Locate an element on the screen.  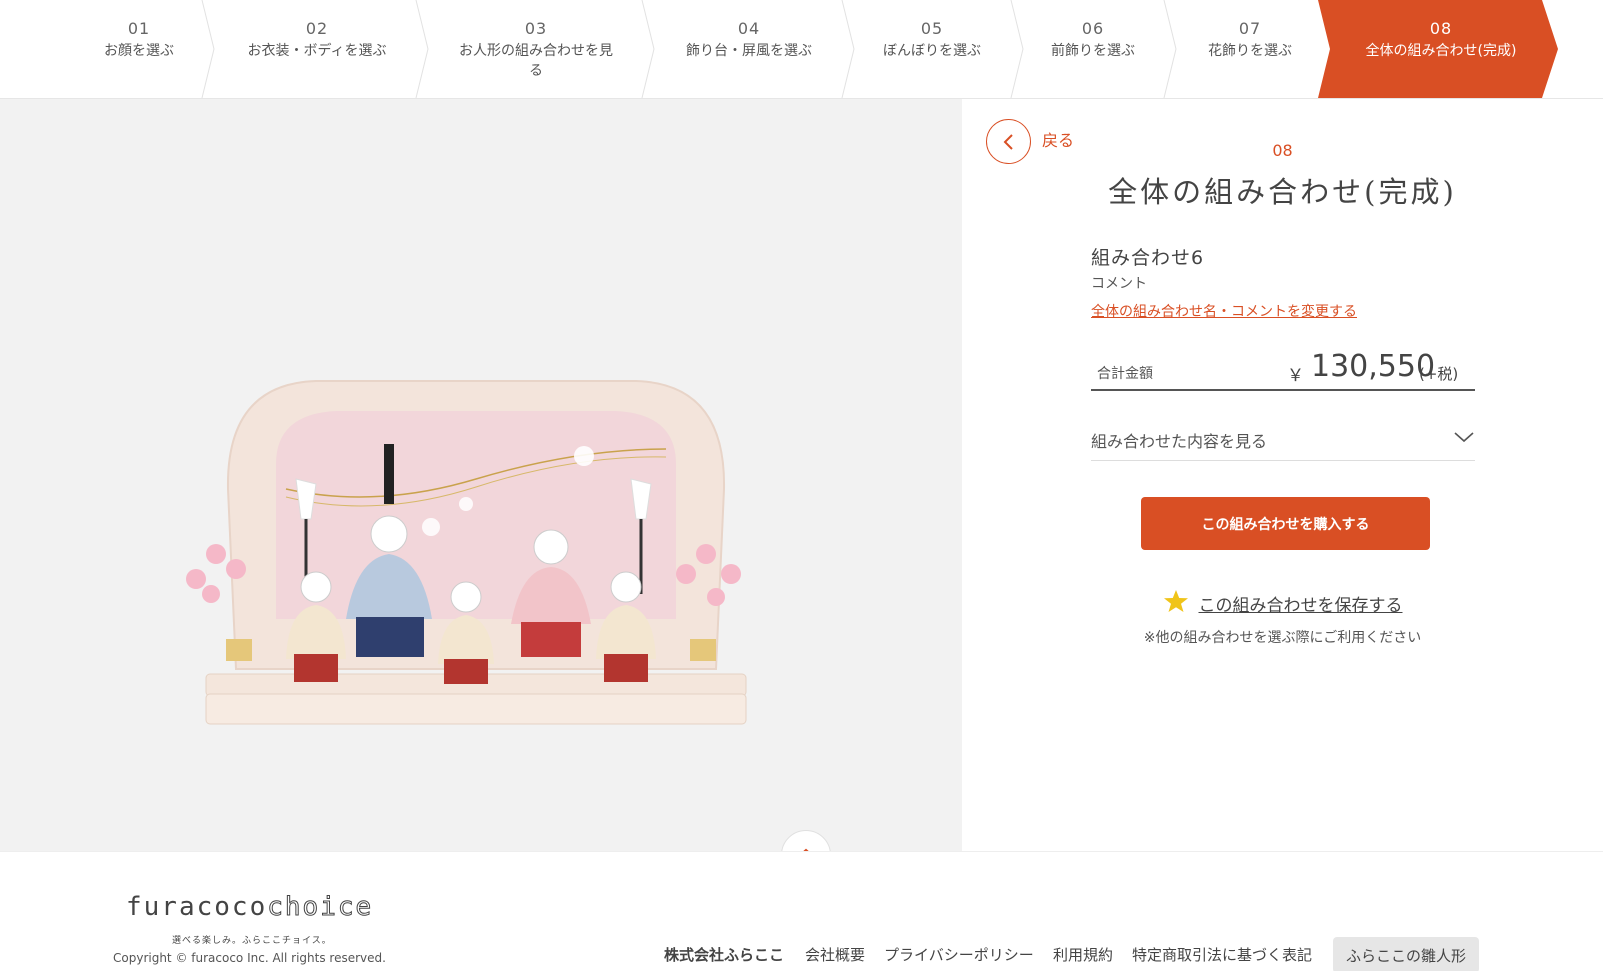
step-label: お人形の組み合わせを見る is located at coordinates (536, 61).